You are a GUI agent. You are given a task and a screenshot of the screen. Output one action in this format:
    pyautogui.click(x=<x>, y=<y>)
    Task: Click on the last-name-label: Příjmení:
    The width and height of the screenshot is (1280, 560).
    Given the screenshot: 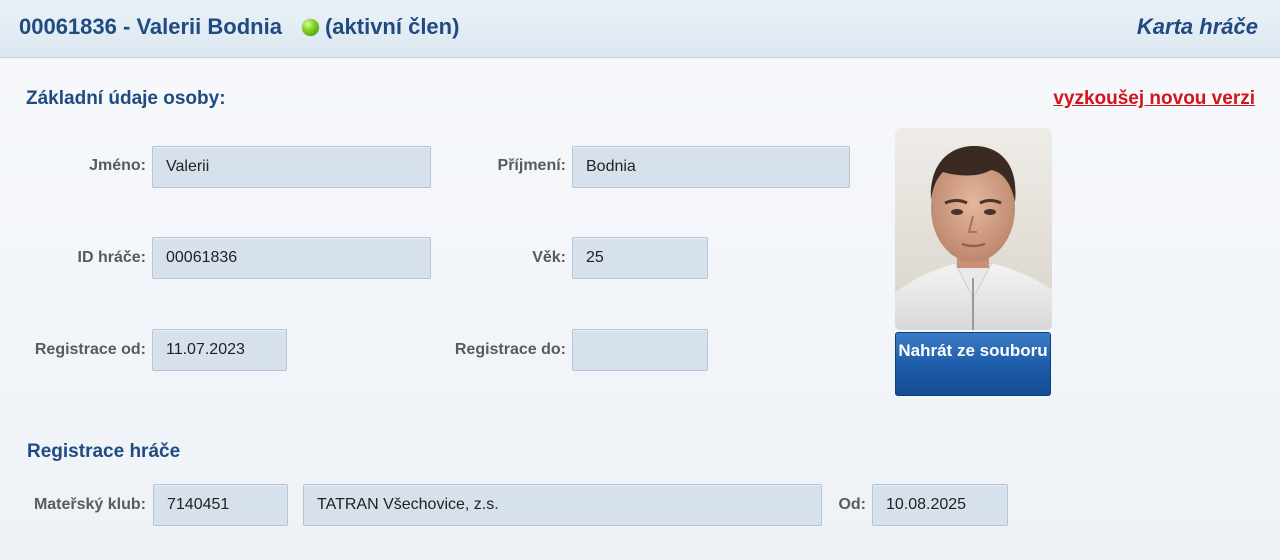 What is the action you would take?
    pyautogui.click(x=531, y=165)
    